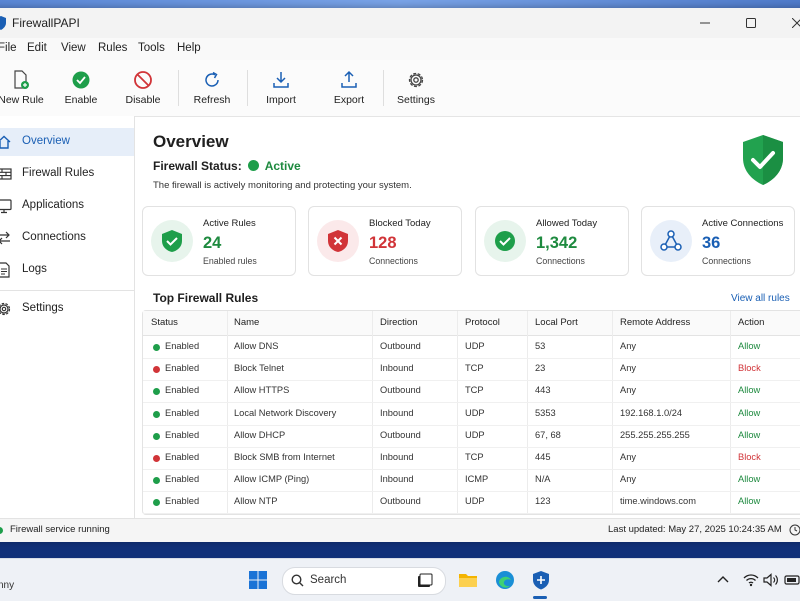  Describe the element at coordinates (282, 166) in the screenshot. I see `status-value: Active` at that location.